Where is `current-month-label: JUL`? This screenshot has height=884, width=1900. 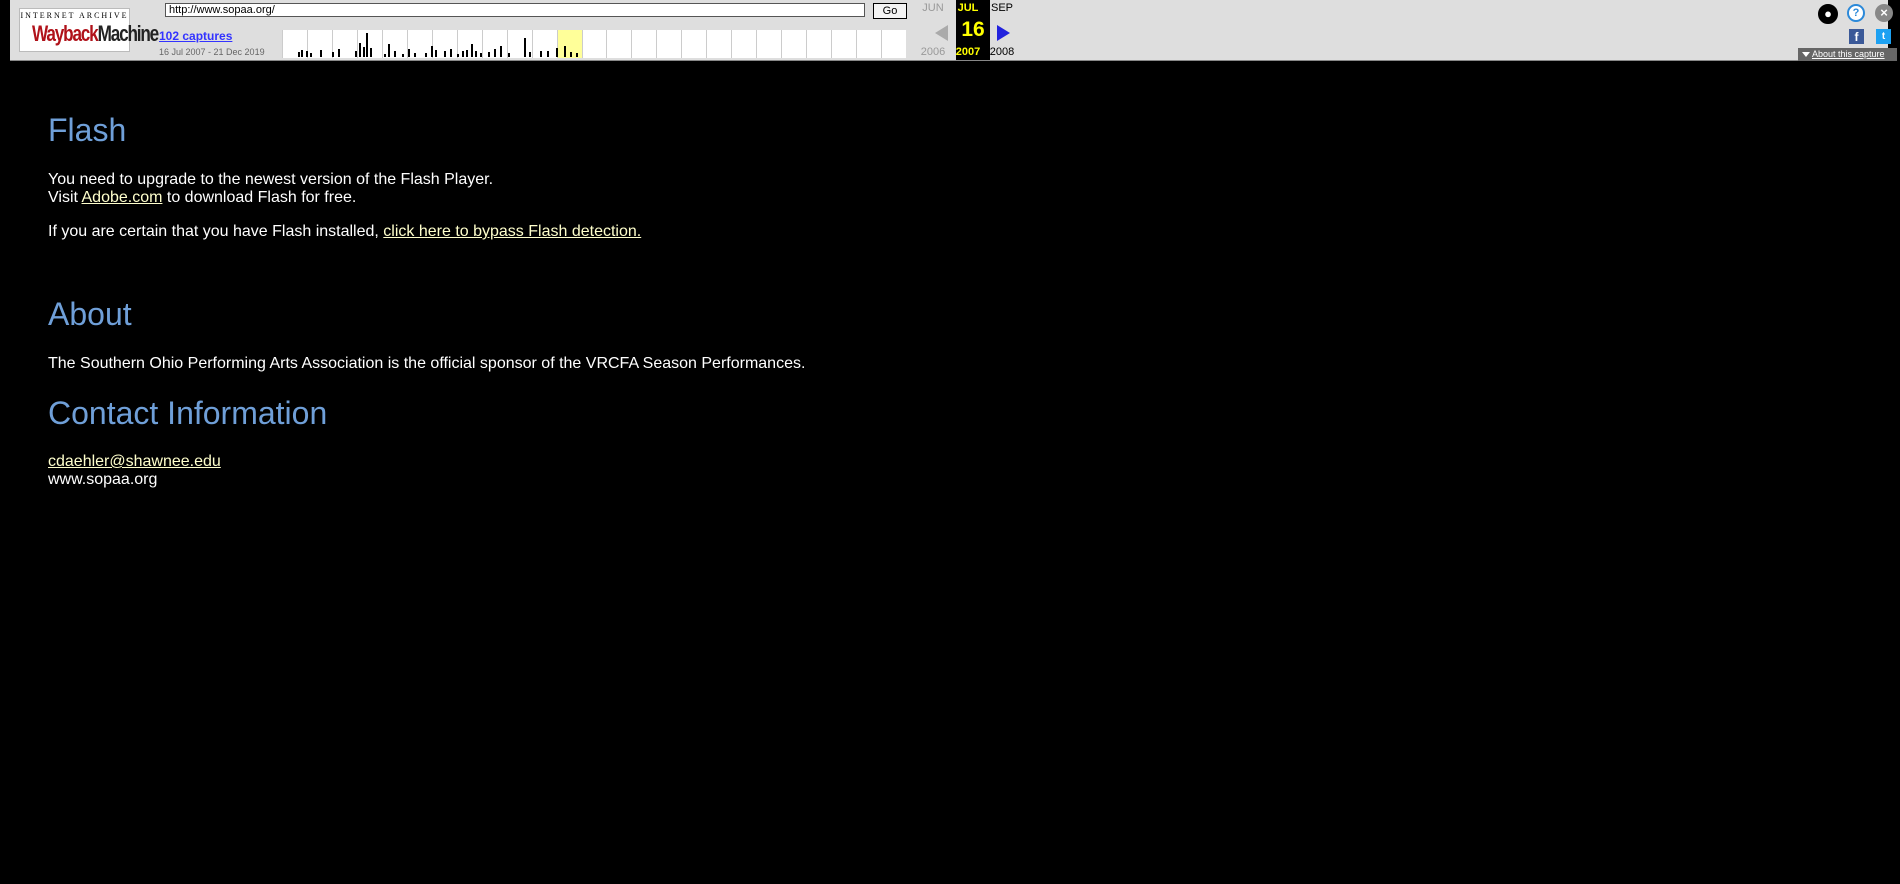 current-month-label: JUL is located at coordinates (968, 8).